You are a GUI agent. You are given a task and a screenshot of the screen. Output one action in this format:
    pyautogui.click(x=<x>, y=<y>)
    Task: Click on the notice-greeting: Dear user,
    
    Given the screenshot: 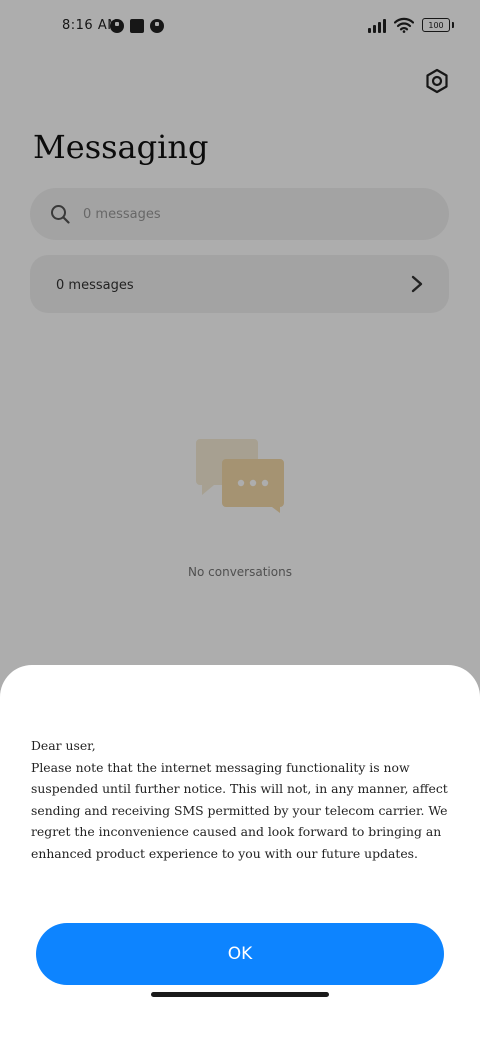 What is the action you would take?
    pyautogui.click(x=63, y=745)
    